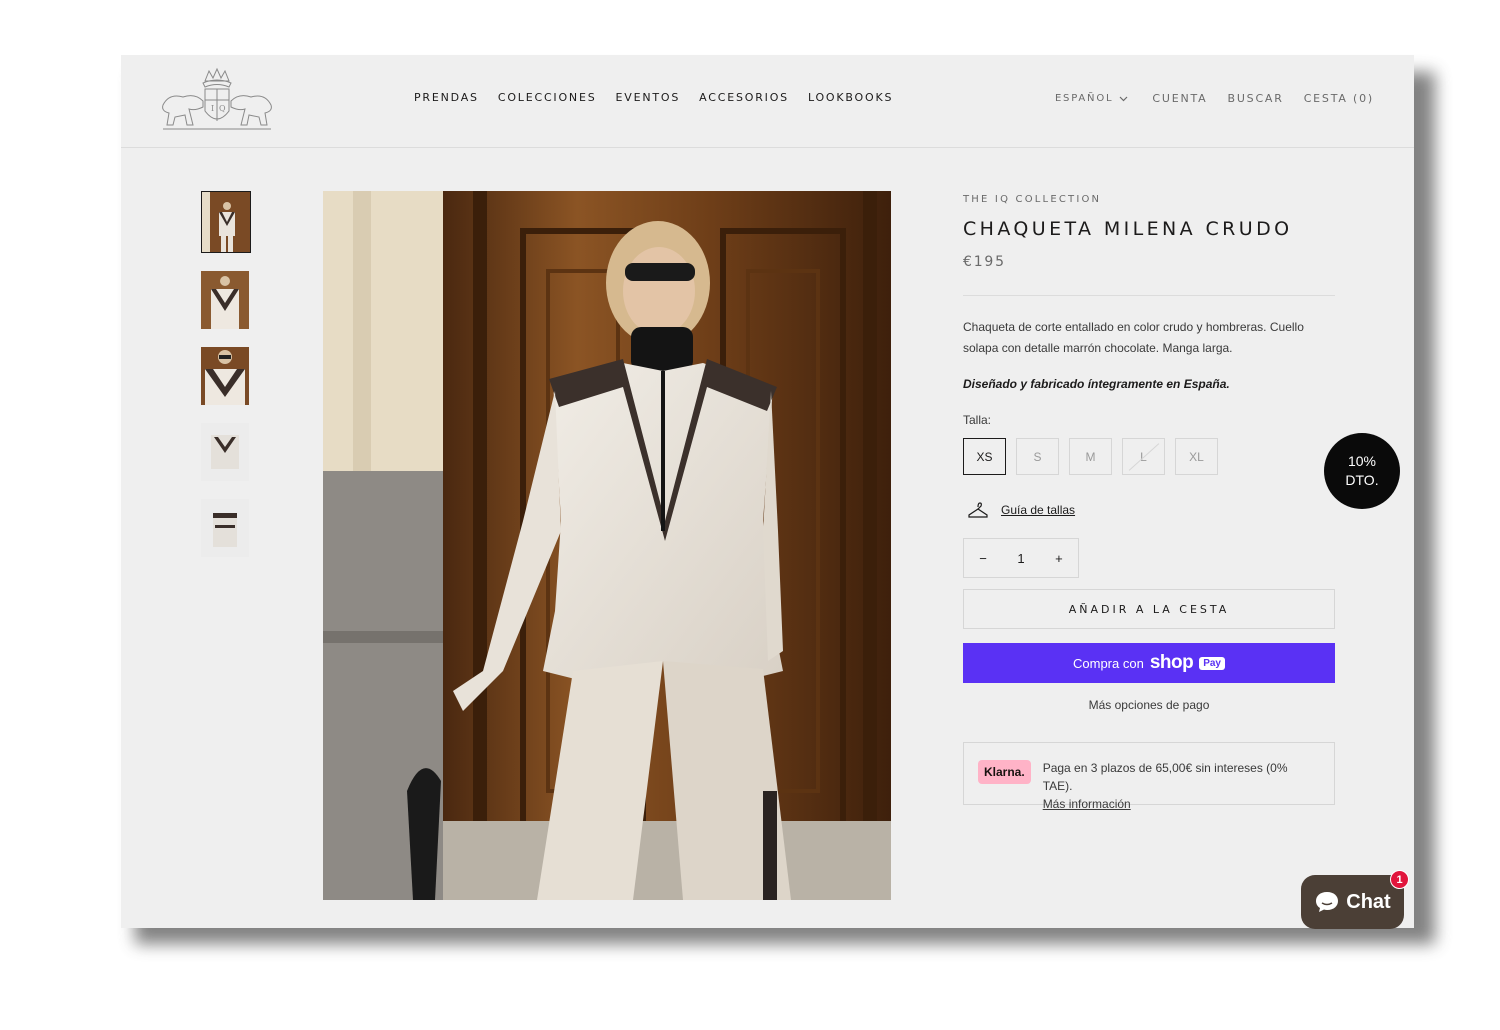 The image size is (1500, 1030). Describe the element at coordinates (1214, 98) in the screenshot. I see `header-actions: ESPAÑOL CUENTA BUSCAR CESTA (0)` at that location.